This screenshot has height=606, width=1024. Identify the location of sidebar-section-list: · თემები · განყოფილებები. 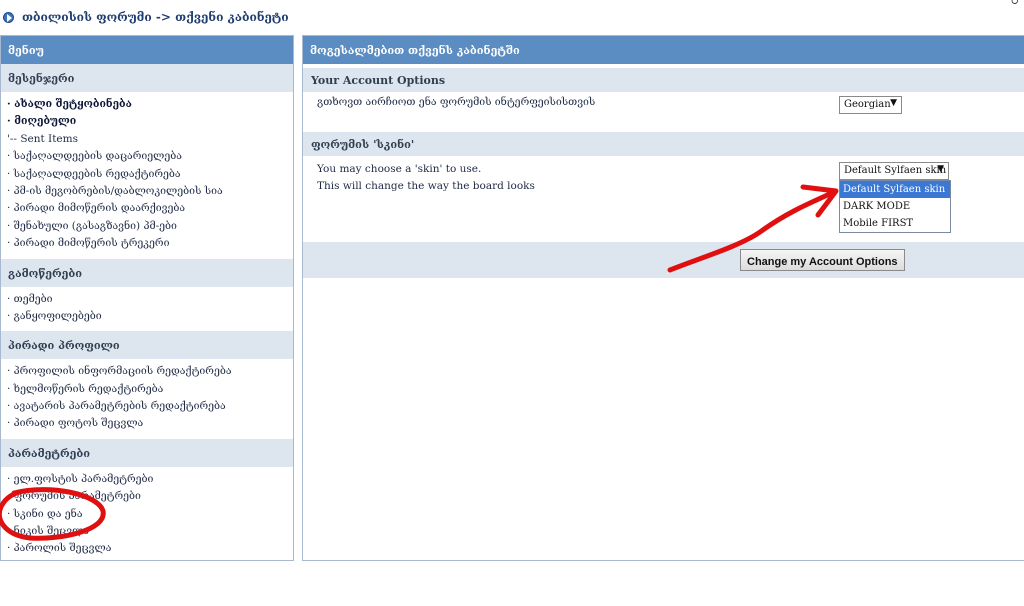
(147, 309).